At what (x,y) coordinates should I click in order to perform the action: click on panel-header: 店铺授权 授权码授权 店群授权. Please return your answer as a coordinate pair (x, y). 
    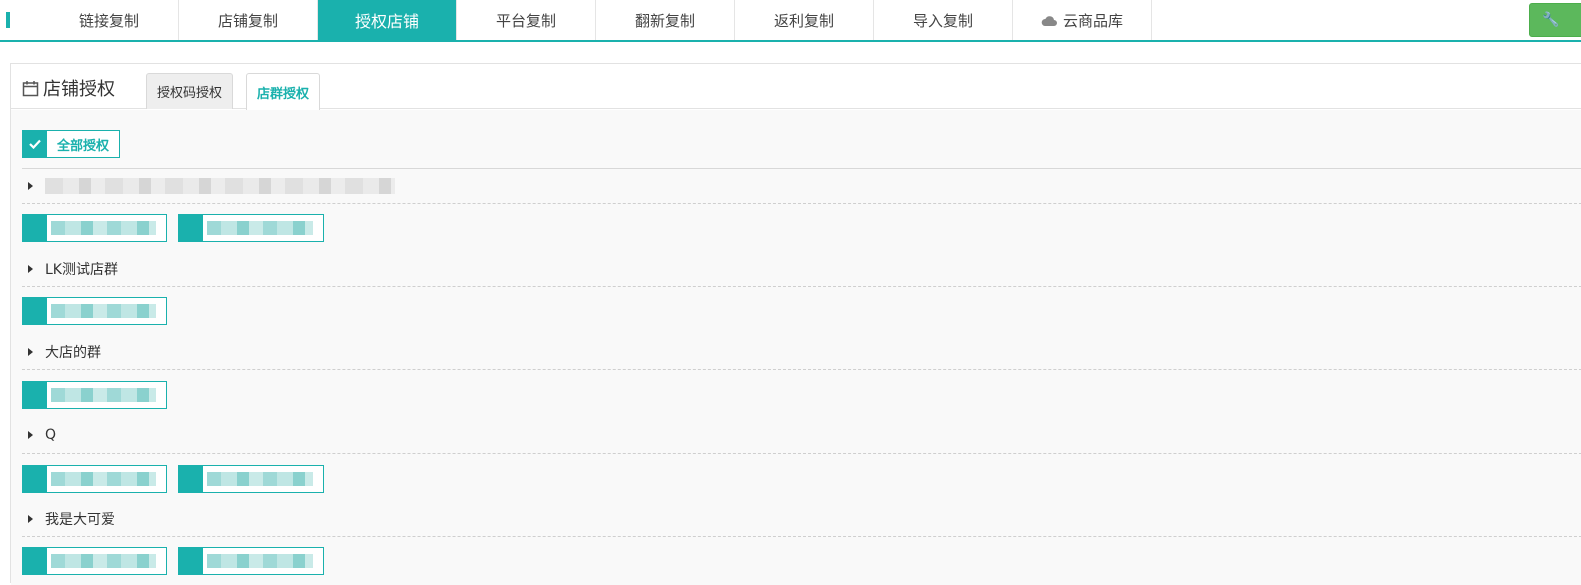
    Looking at the image, I should click on (796, 87).